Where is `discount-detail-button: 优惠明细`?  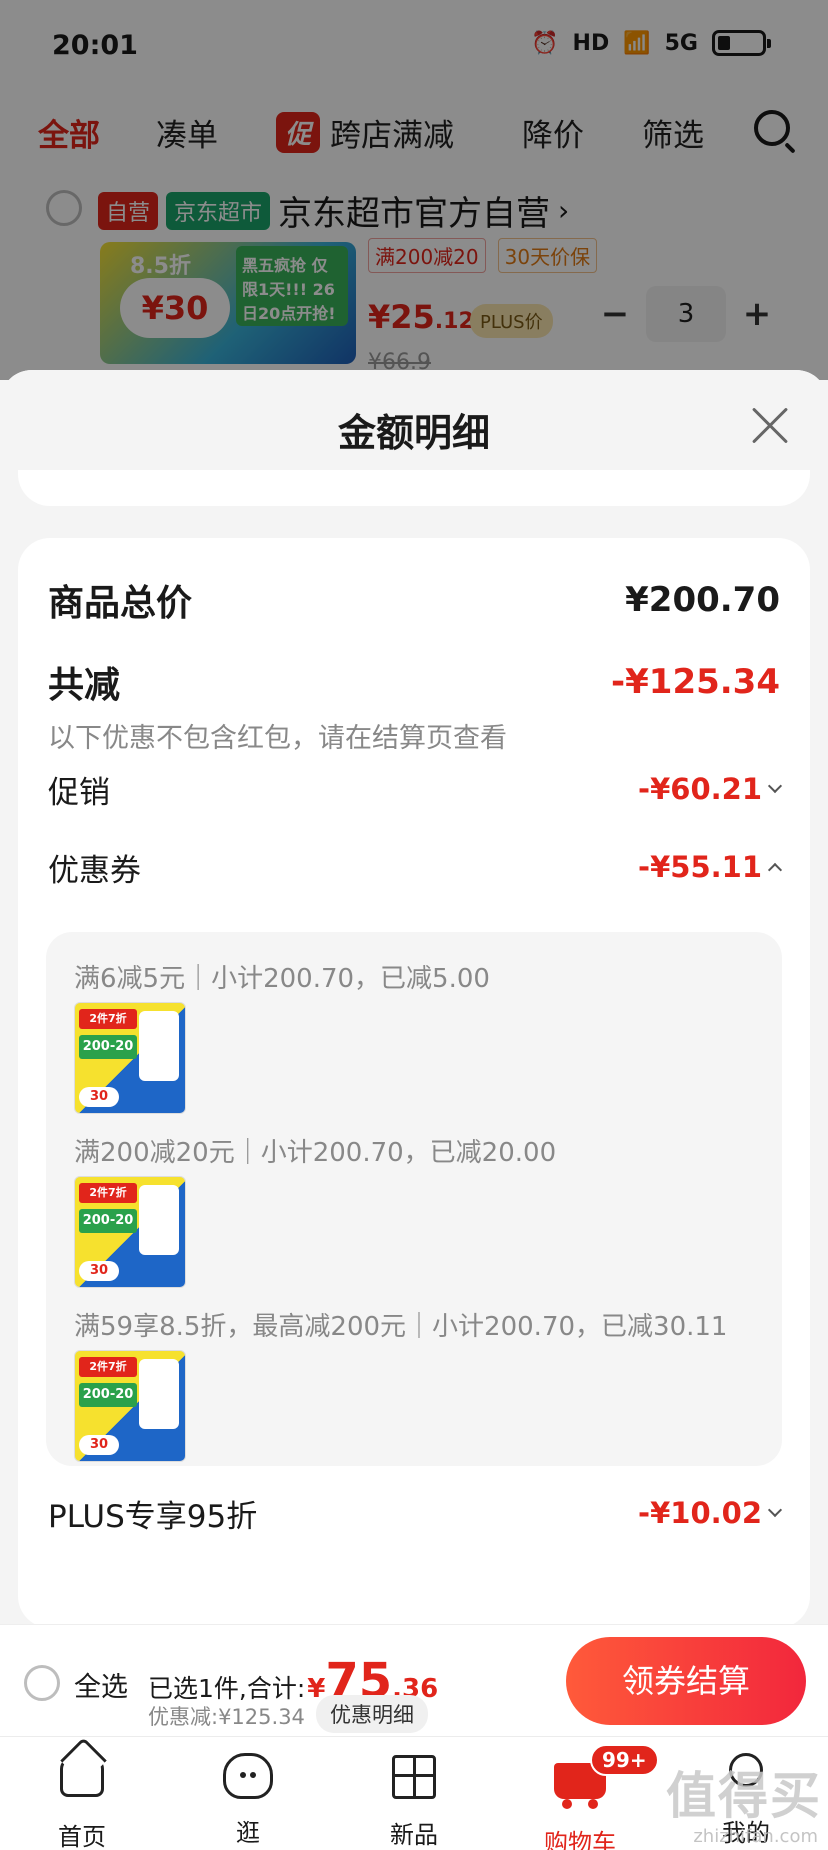 discount-detail-button: 优惠明细 is located at coordinates (372, 1714).